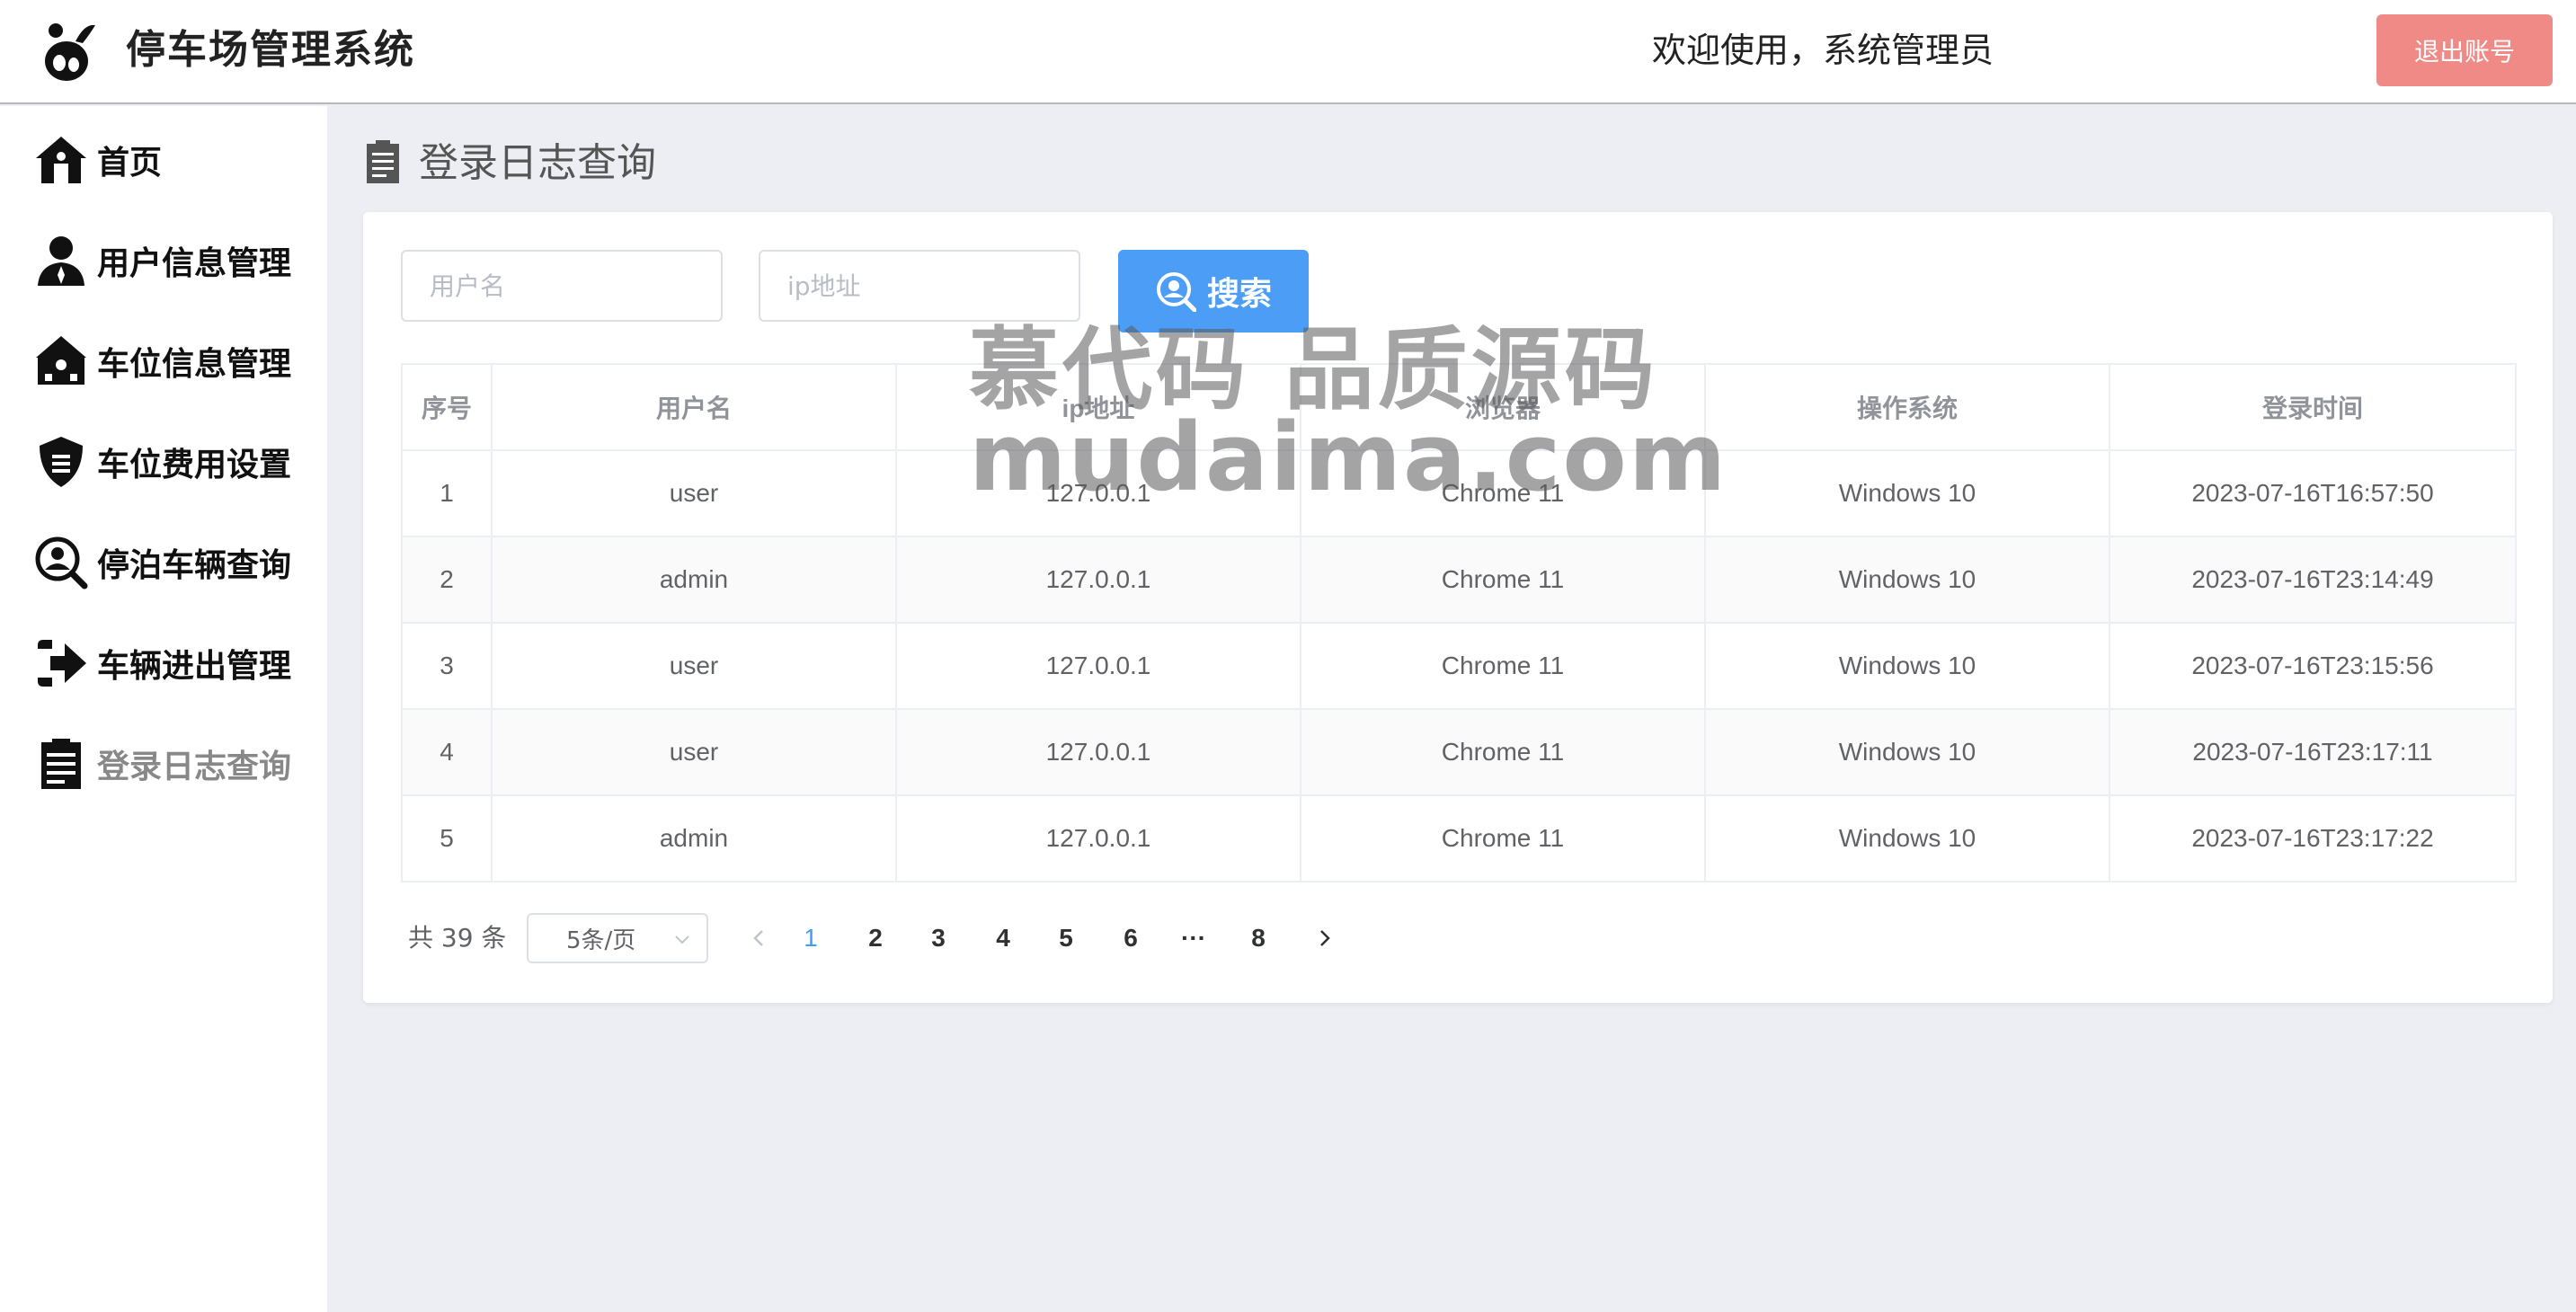 The height and width of the screenshot is (1312, 2576). What do you see at coordinates (61, 563) in the screenshot?
I see `user-search-icon` at bounding box center [61, 563].